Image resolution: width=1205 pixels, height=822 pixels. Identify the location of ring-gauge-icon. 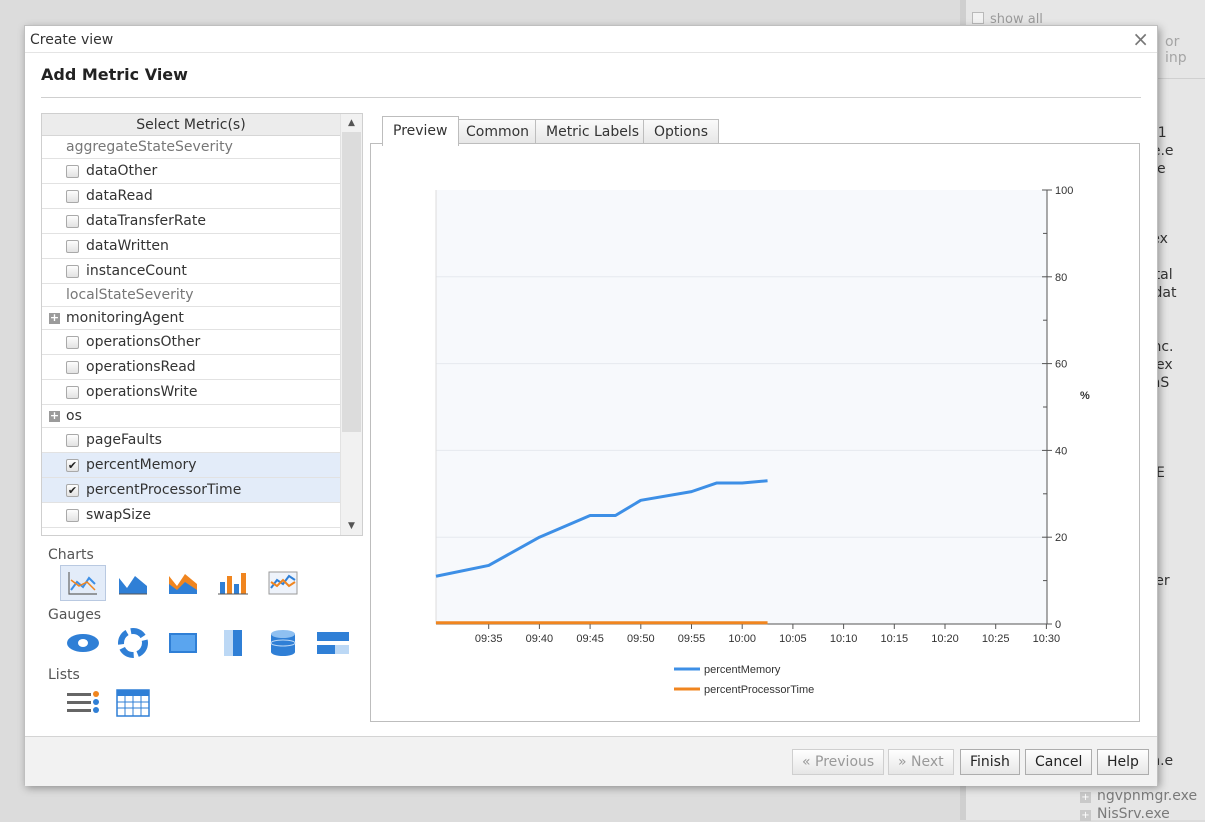
(133, 643).